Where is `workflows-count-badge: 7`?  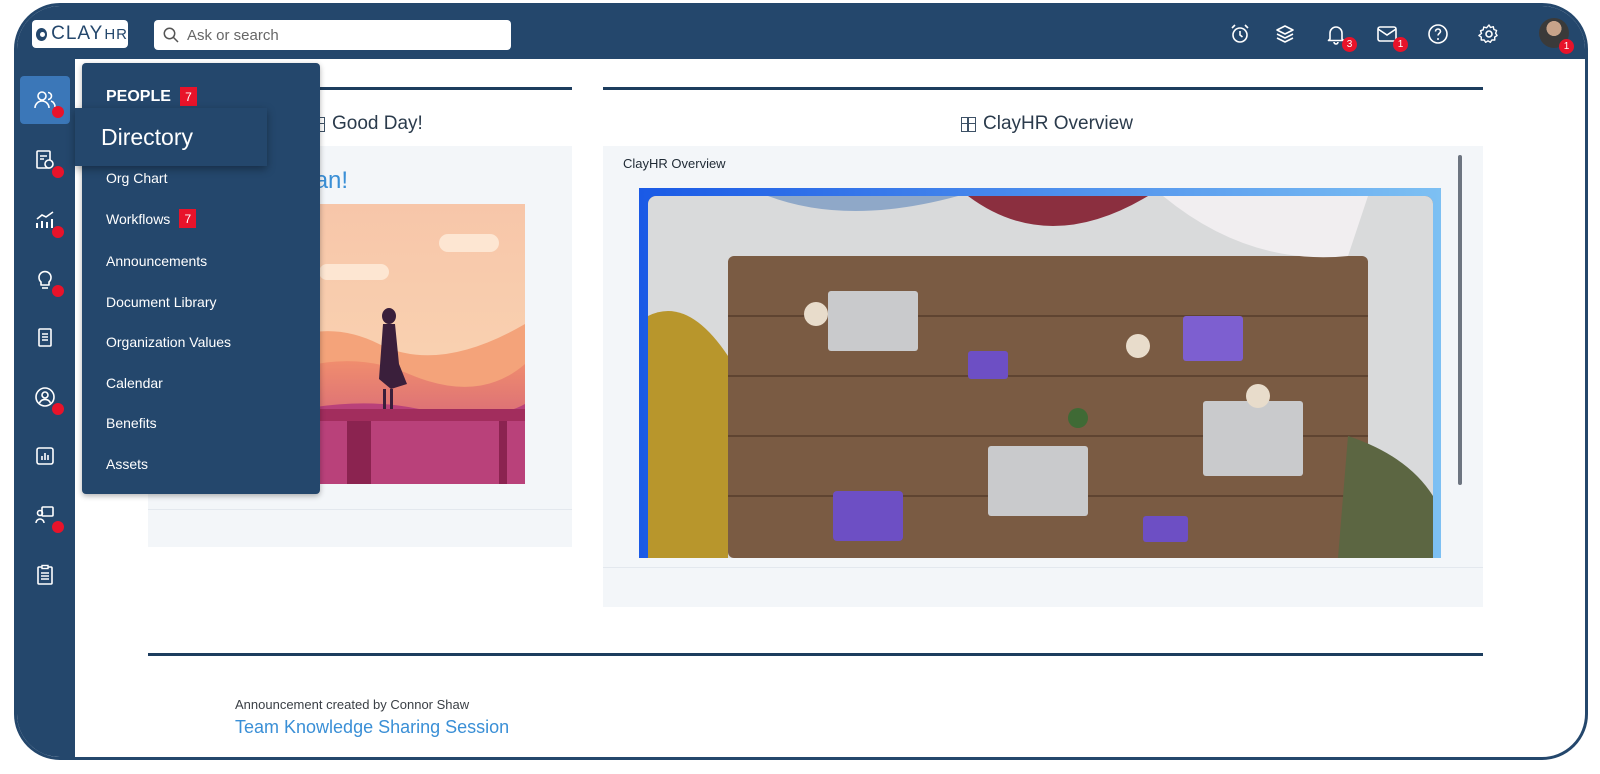
workflows-count-badge: 7 is located at coordinates (188, 218).